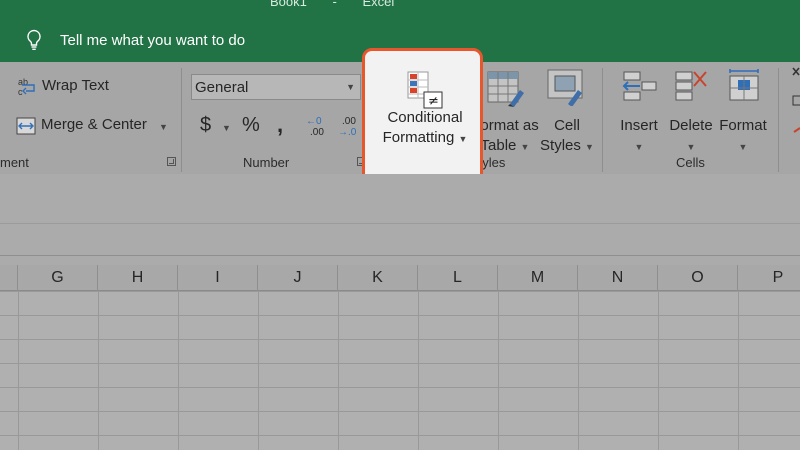 The width and height of the screenshot is (800, 450). What do you see at coordinates (34, 39) in the screenshot?
I see `lightbulb-icon` at bounding box center [34, 39].